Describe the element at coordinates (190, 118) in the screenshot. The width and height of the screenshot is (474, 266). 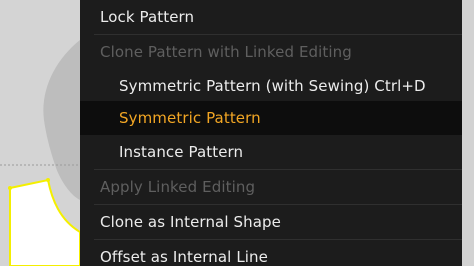
I see `menu-item-label: Symmetric Pattern` at that location.